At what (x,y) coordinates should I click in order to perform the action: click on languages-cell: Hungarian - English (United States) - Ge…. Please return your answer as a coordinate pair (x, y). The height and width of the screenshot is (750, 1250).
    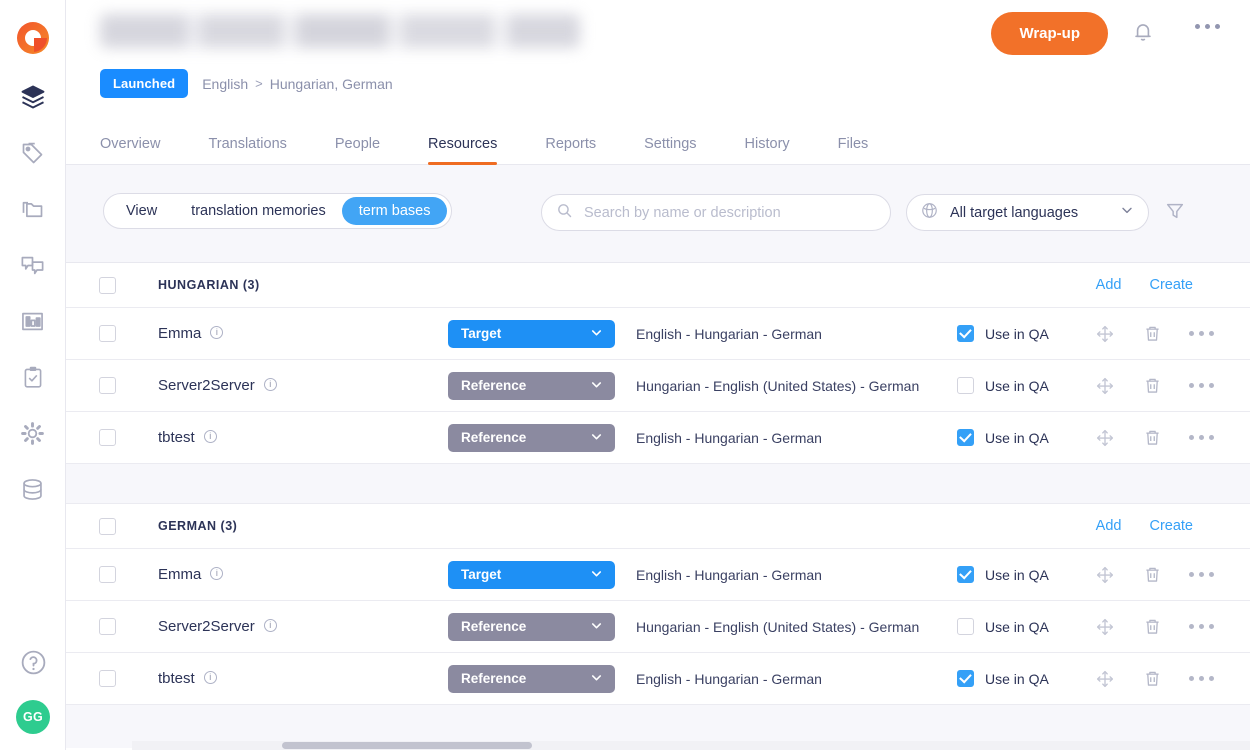
    Looking at the image, I should click on (778, 385).